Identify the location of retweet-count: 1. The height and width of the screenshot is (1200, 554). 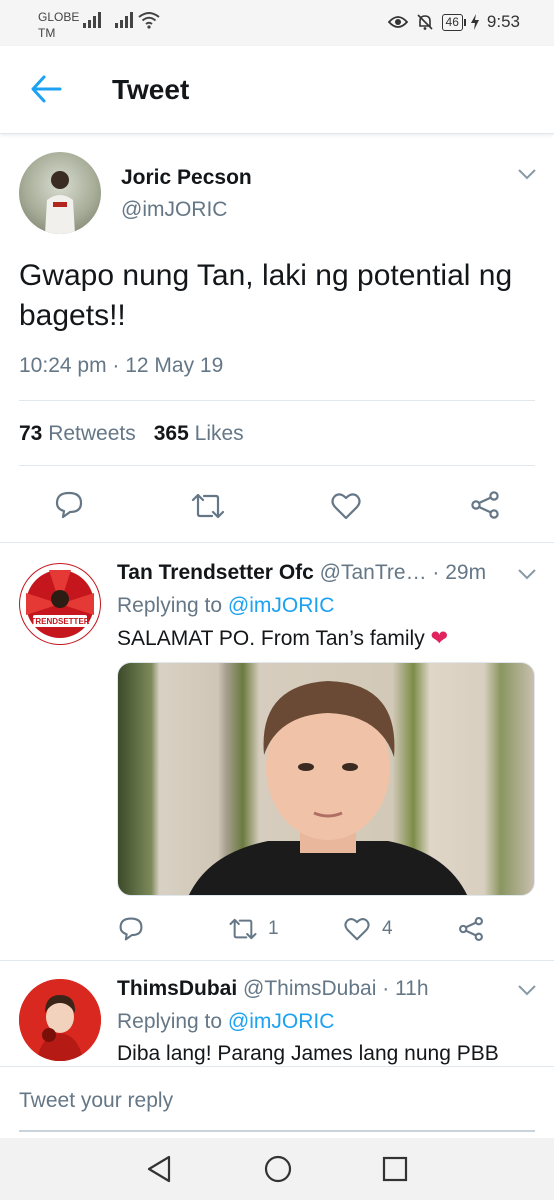
(273, 928).